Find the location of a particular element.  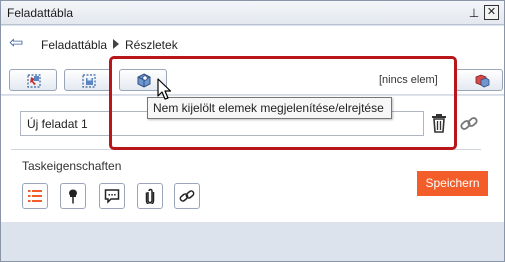

save-button: Speichern is located at coordinates (452, 183).